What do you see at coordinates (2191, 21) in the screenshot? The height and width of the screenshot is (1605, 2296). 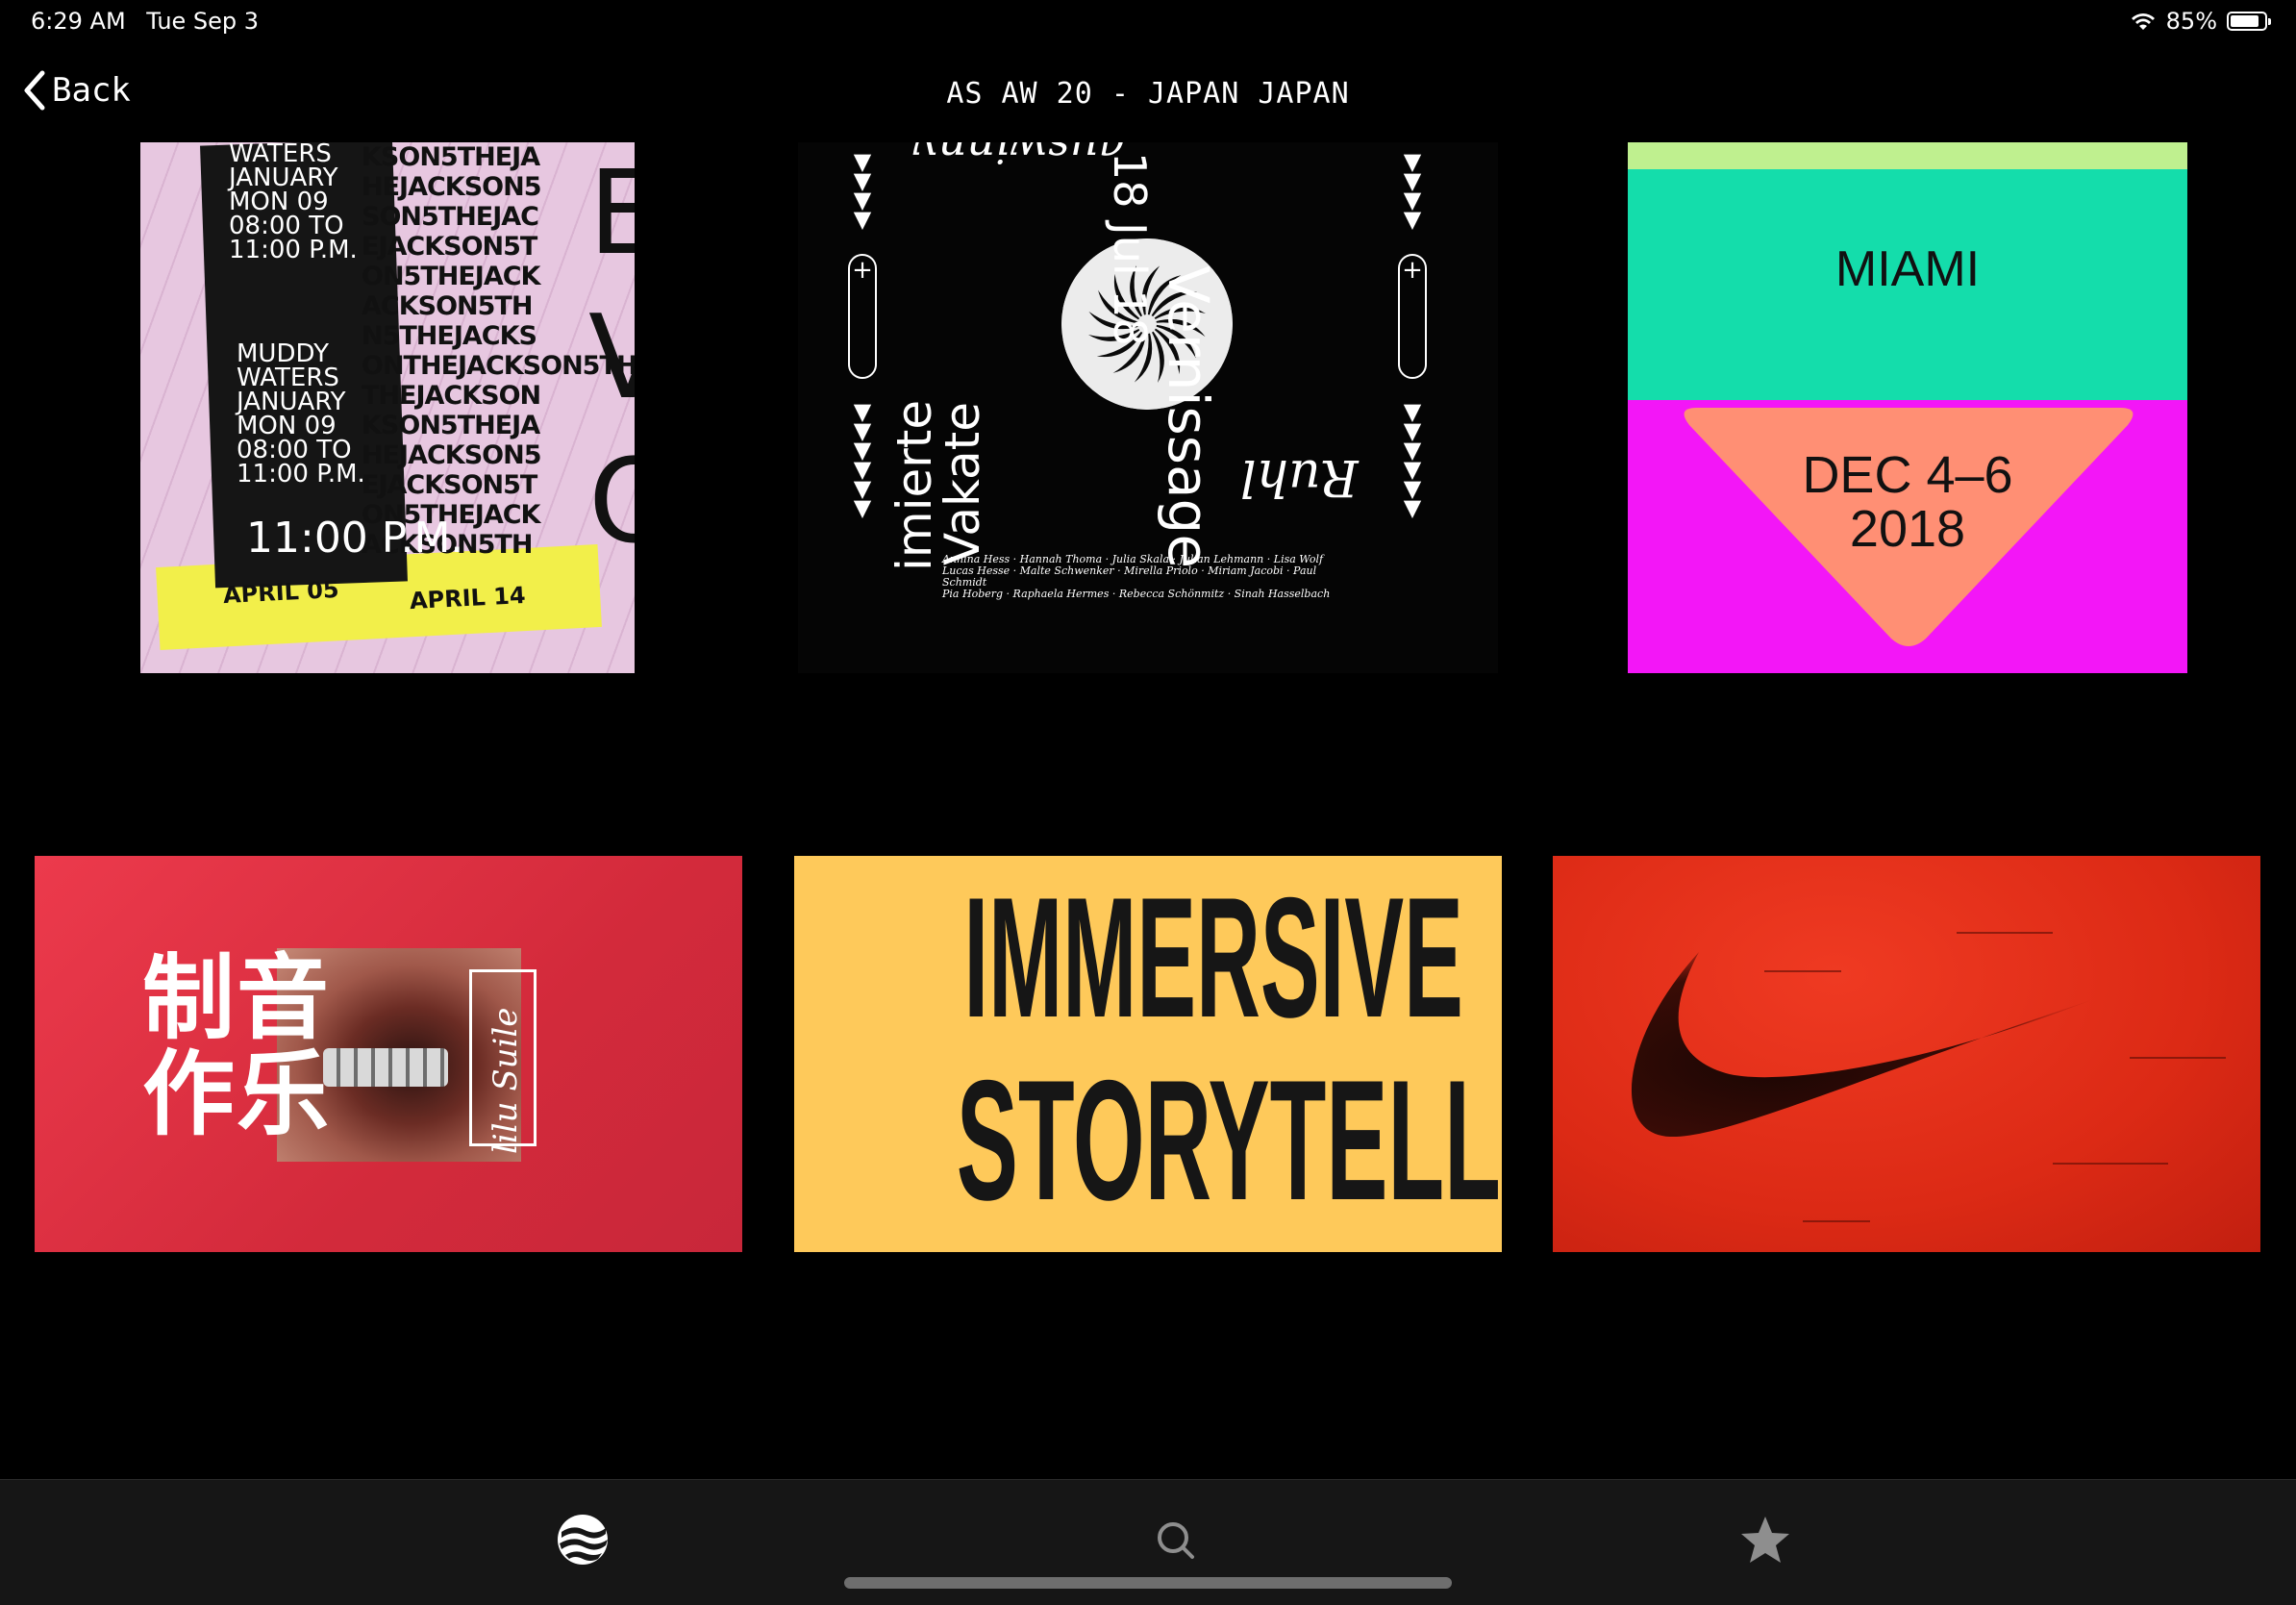 I see `battery-percent: 85%` at bounding box center [2191, 21].